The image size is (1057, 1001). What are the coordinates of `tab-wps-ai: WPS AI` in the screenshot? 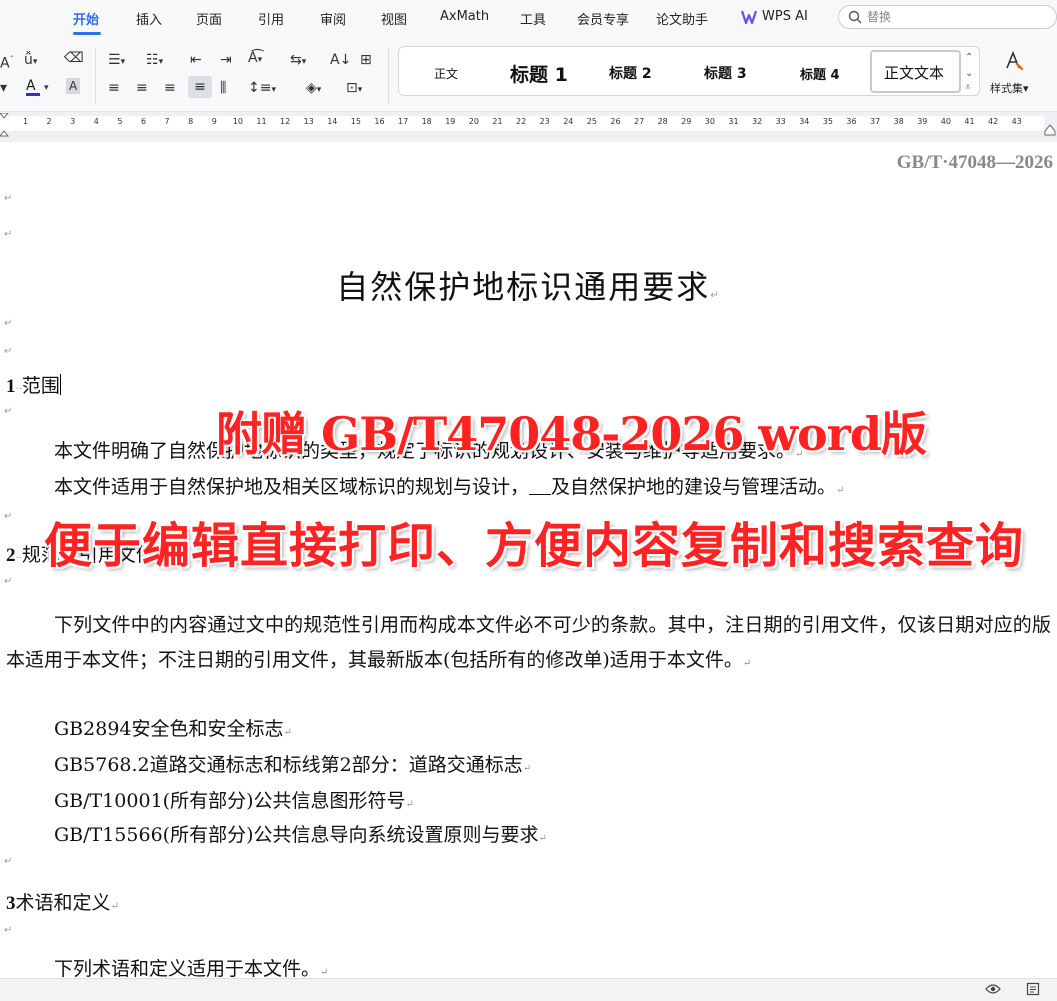 It's located at (785, 16).